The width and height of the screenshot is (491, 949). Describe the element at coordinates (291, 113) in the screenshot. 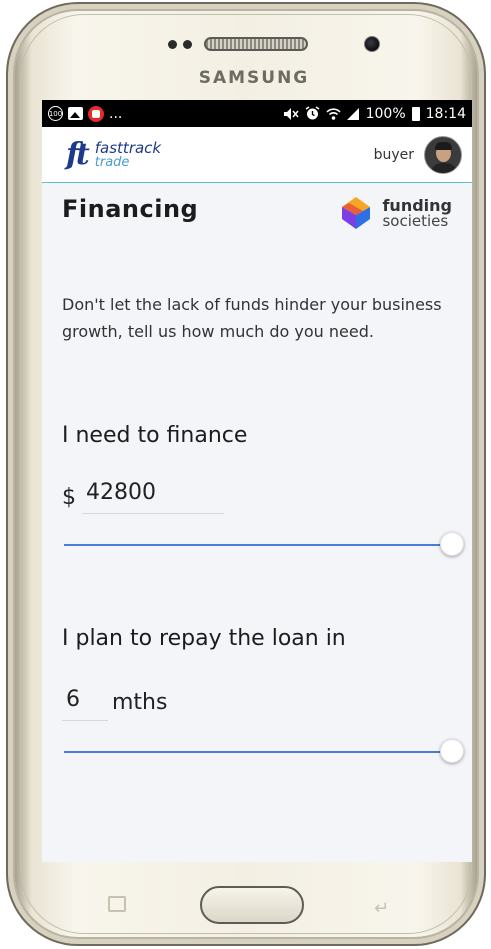

I see `mute-icon` at that location.